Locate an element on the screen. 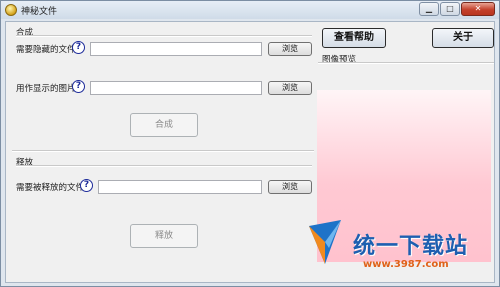 Image resolution: width=500 pixels, height=287 pixels. release-browse-button: 浏览 is located at coordinates (290, 187).